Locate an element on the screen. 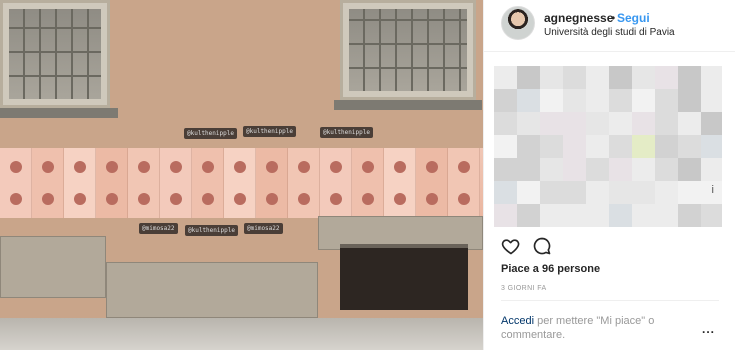 The width and height of the screenshot is (735, 350). follow-button: Segui is located at coordinates (633, 18).